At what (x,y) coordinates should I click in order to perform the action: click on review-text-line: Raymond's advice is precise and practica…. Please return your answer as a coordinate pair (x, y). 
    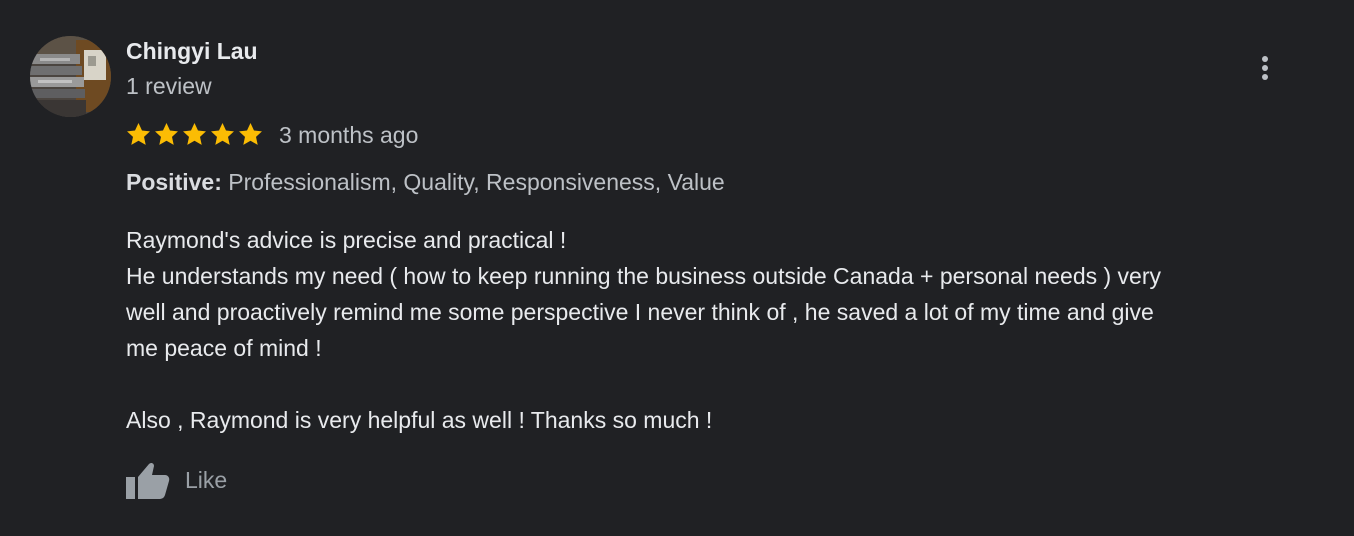
    Looking at the image, I should click on (346, 240).